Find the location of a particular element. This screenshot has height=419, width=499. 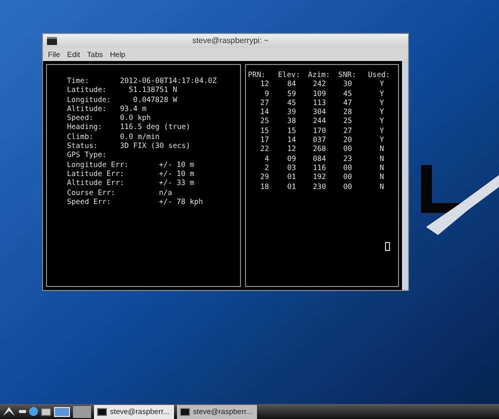

desktop-icon is located at coordinates (62, 411).